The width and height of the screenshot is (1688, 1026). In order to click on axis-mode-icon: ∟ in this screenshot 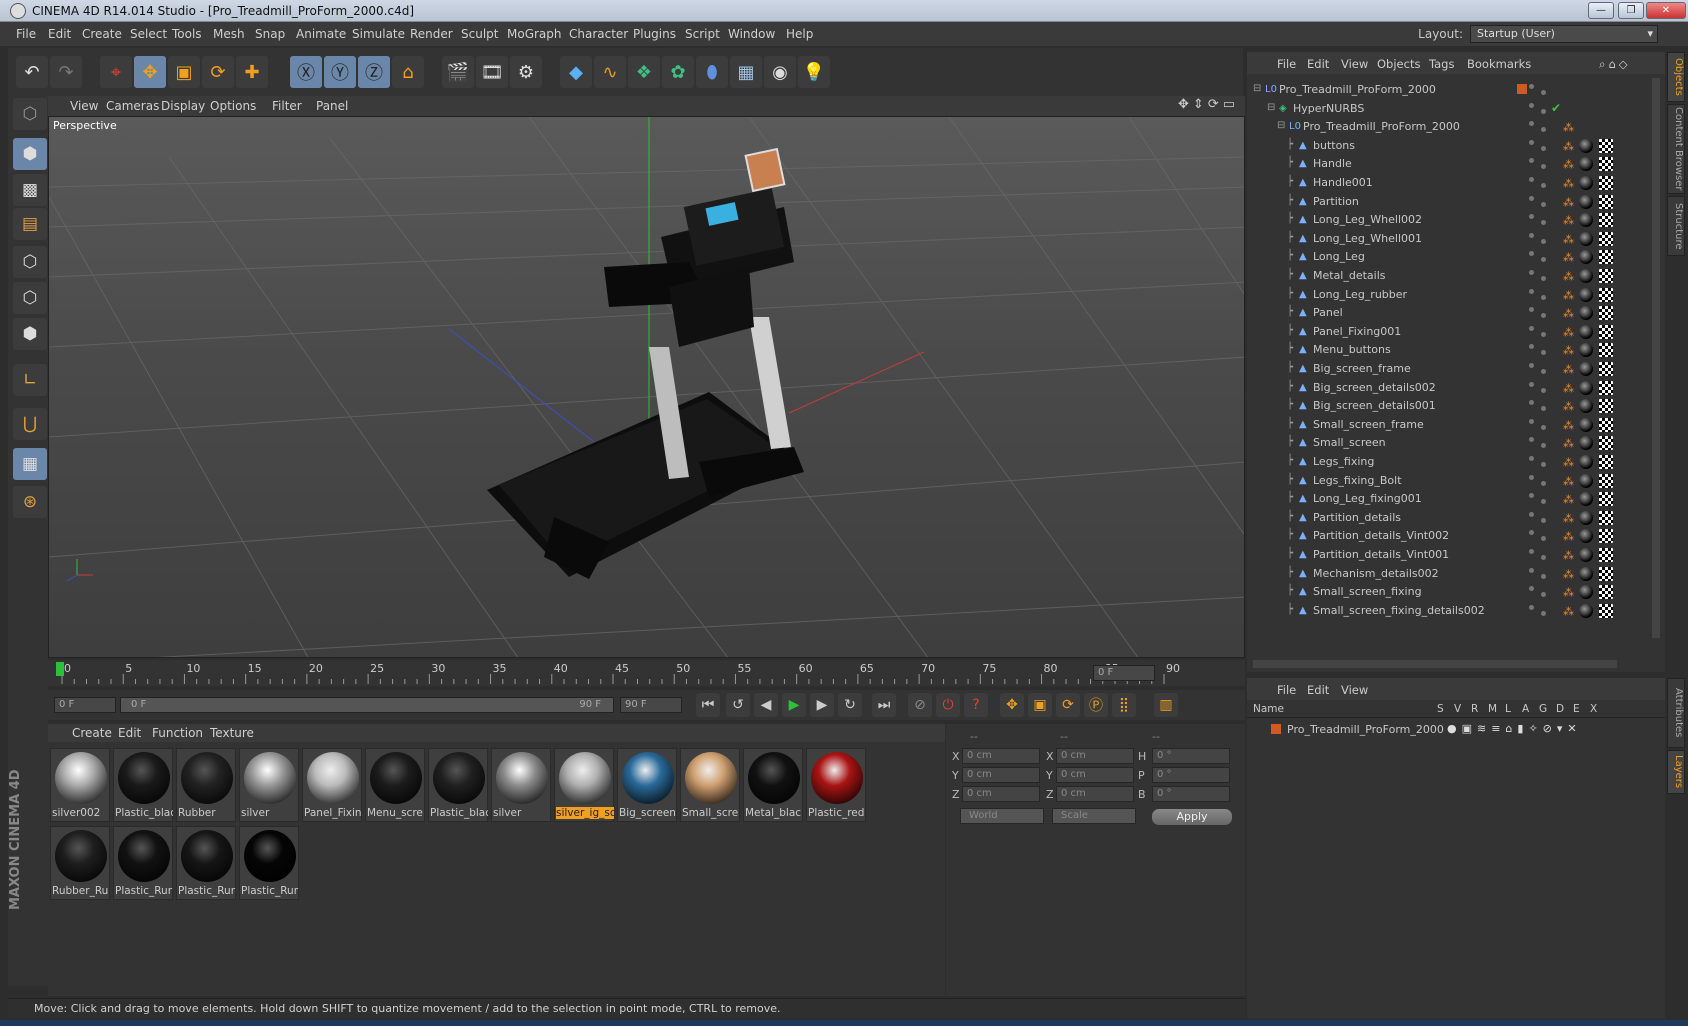, I will do `click(30, 380)`.